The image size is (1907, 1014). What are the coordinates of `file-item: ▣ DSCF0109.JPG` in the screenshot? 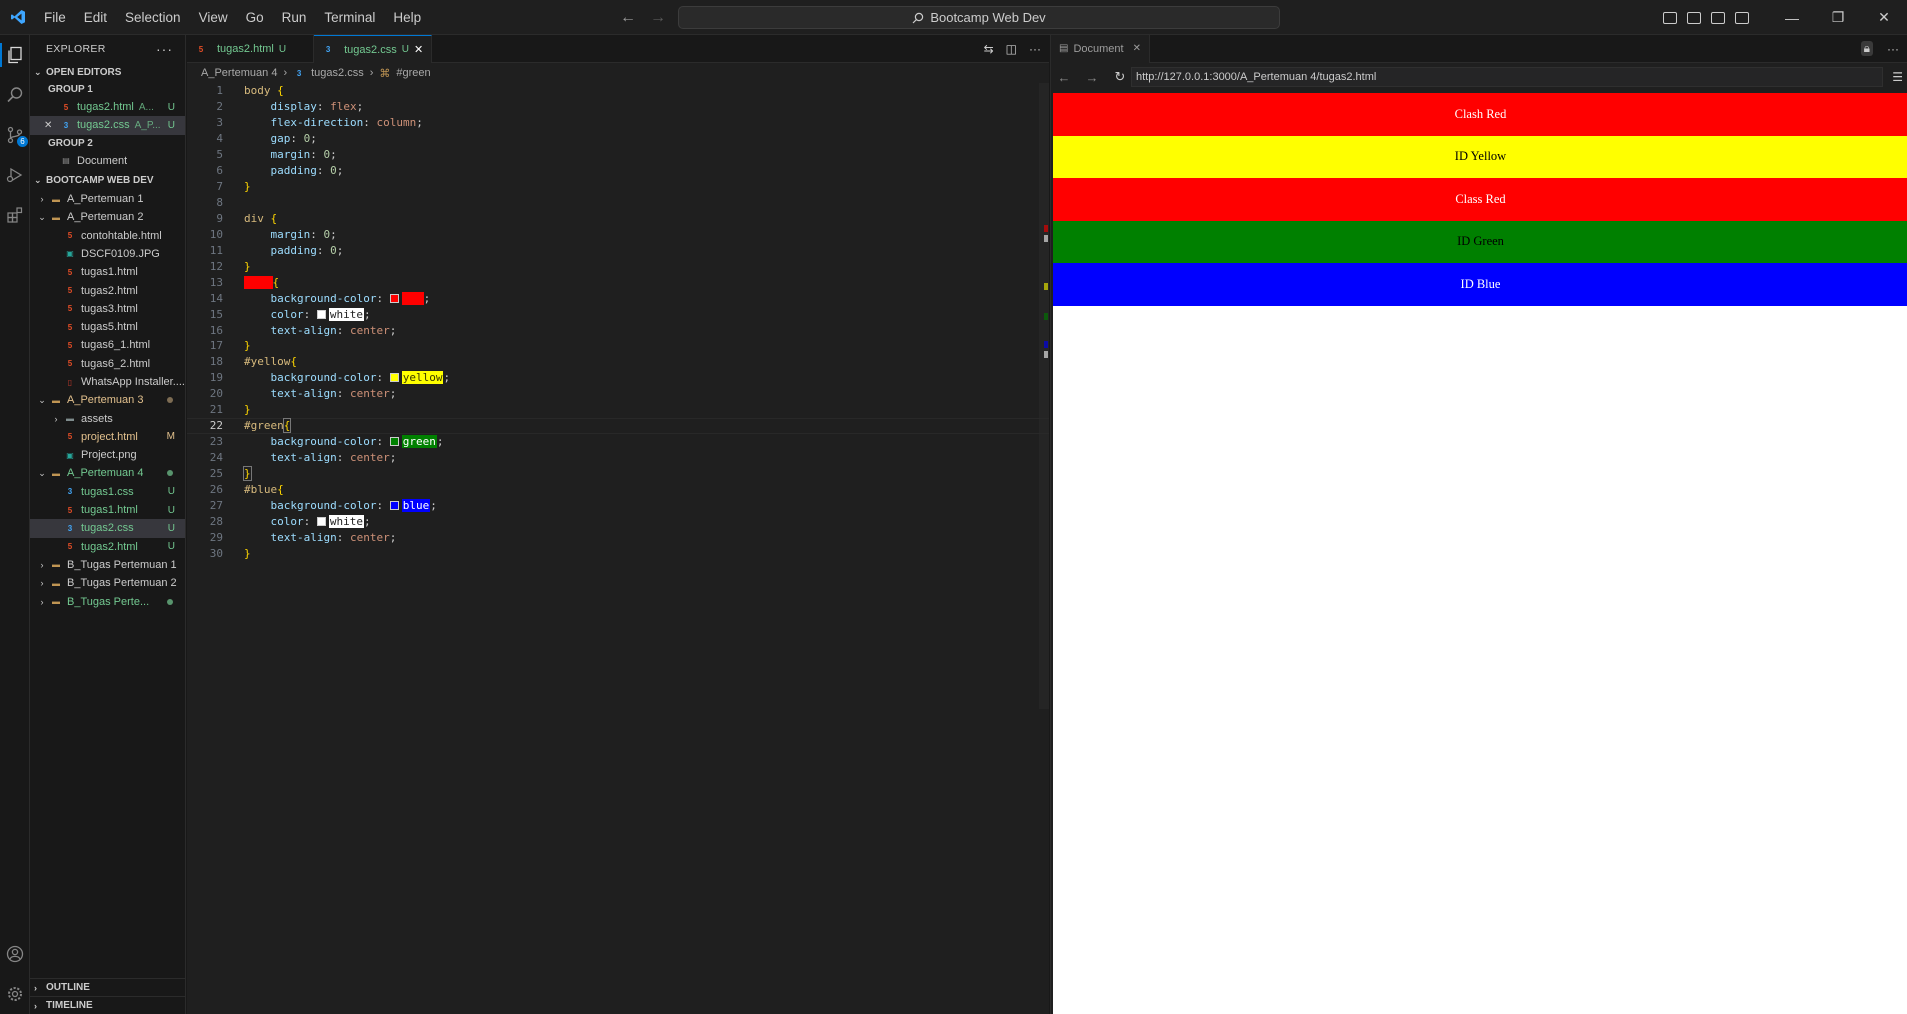 It's located at (107, 254).